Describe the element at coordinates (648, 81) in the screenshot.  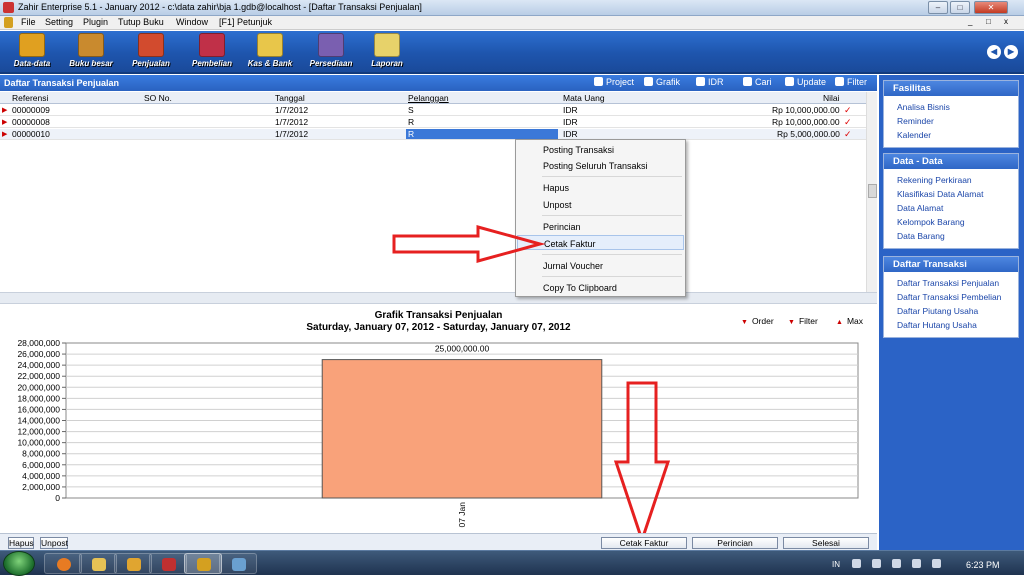
I see `chart-icon` at that location.